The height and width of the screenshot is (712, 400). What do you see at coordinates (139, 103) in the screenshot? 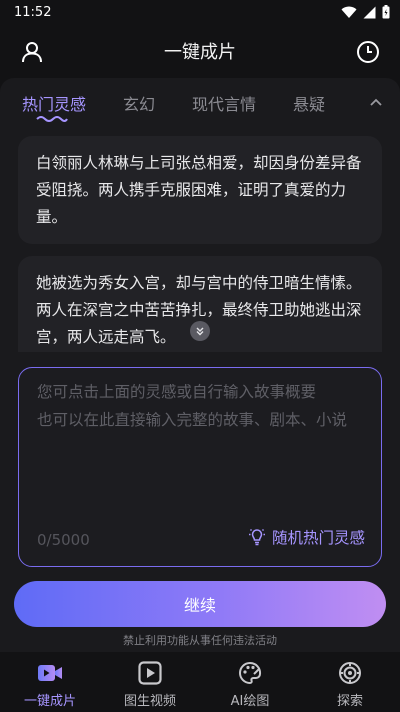
I see `tab-fantasy: 玄幻` at bounding box center [139, 103].